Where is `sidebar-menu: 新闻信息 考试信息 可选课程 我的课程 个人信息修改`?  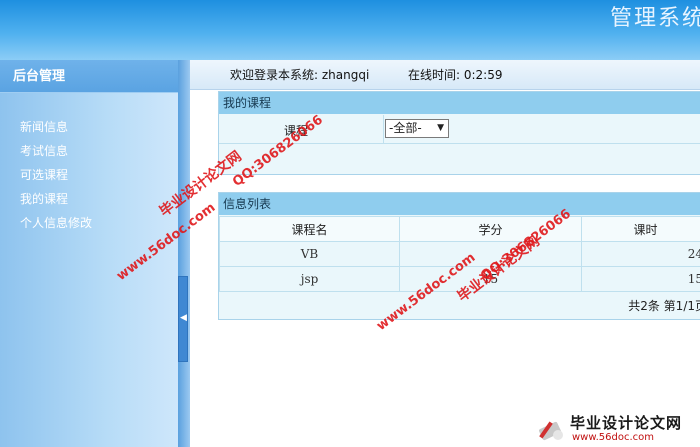 sidebar-menu: 新闻信息 考试信息 可选课程 我的课程 个人信息修改 is located at coordinates (89, 175).